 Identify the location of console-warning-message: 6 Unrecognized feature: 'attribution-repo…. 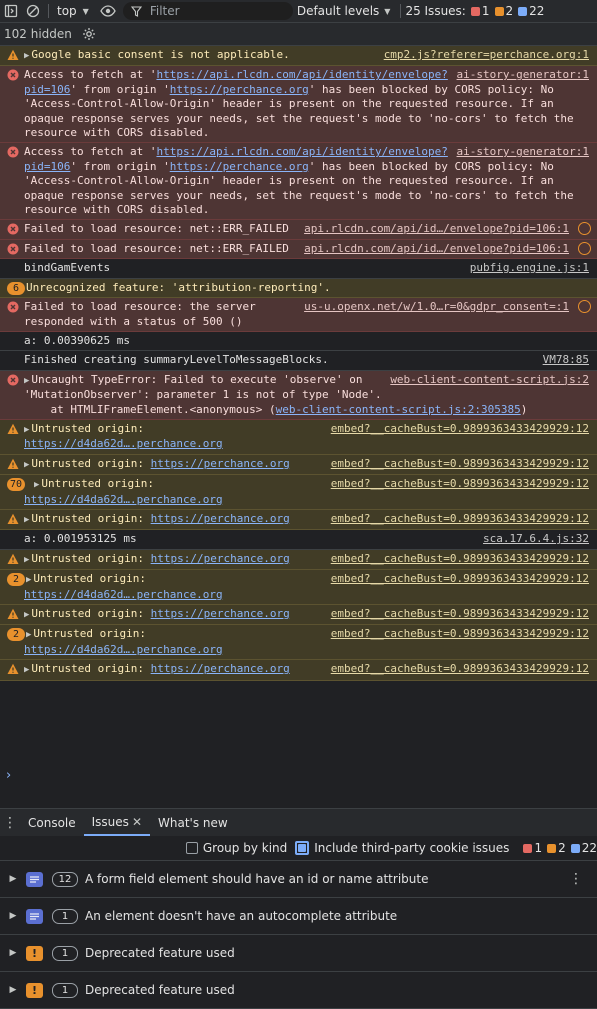
(298, 288).